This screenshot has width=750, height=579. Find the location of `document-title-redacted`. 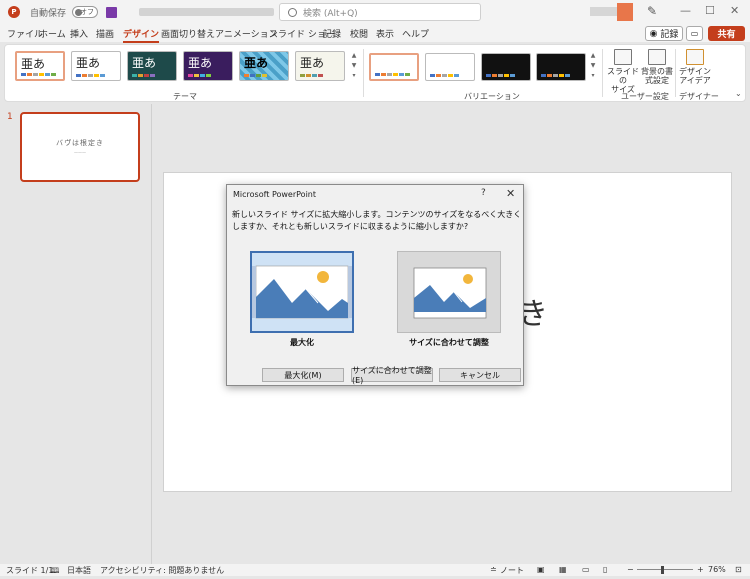

document-title-redacted is located at coordinates (207, 12).